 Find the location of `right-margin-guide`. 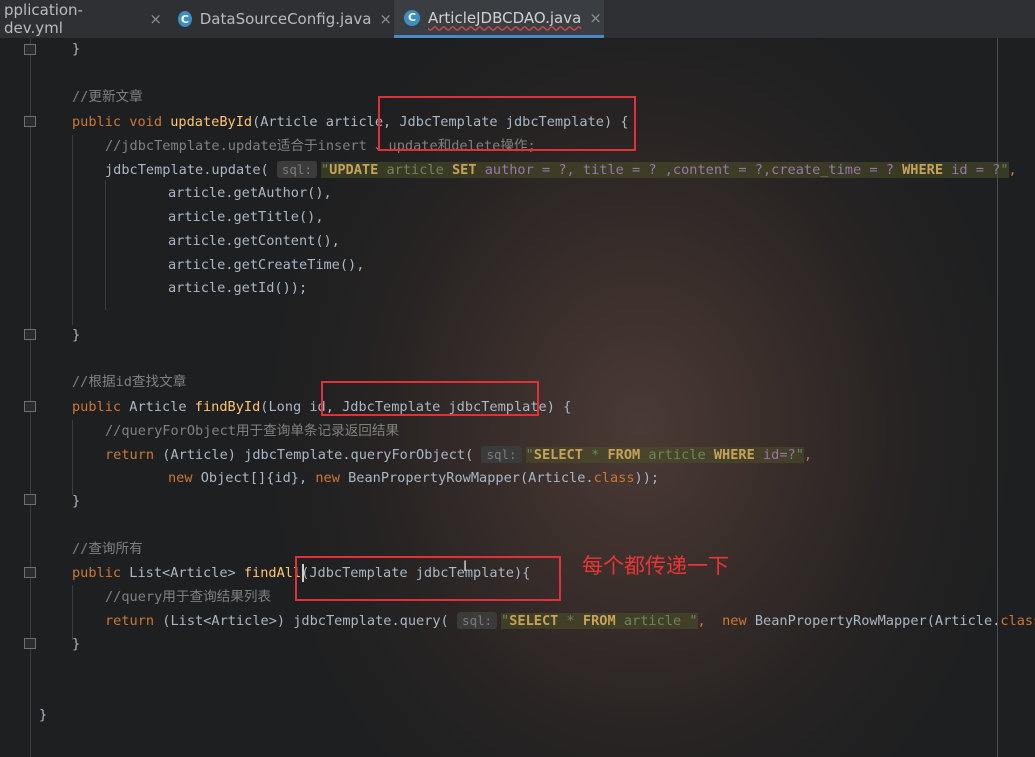

right-margin-guide is located at coordinates (997, 397).